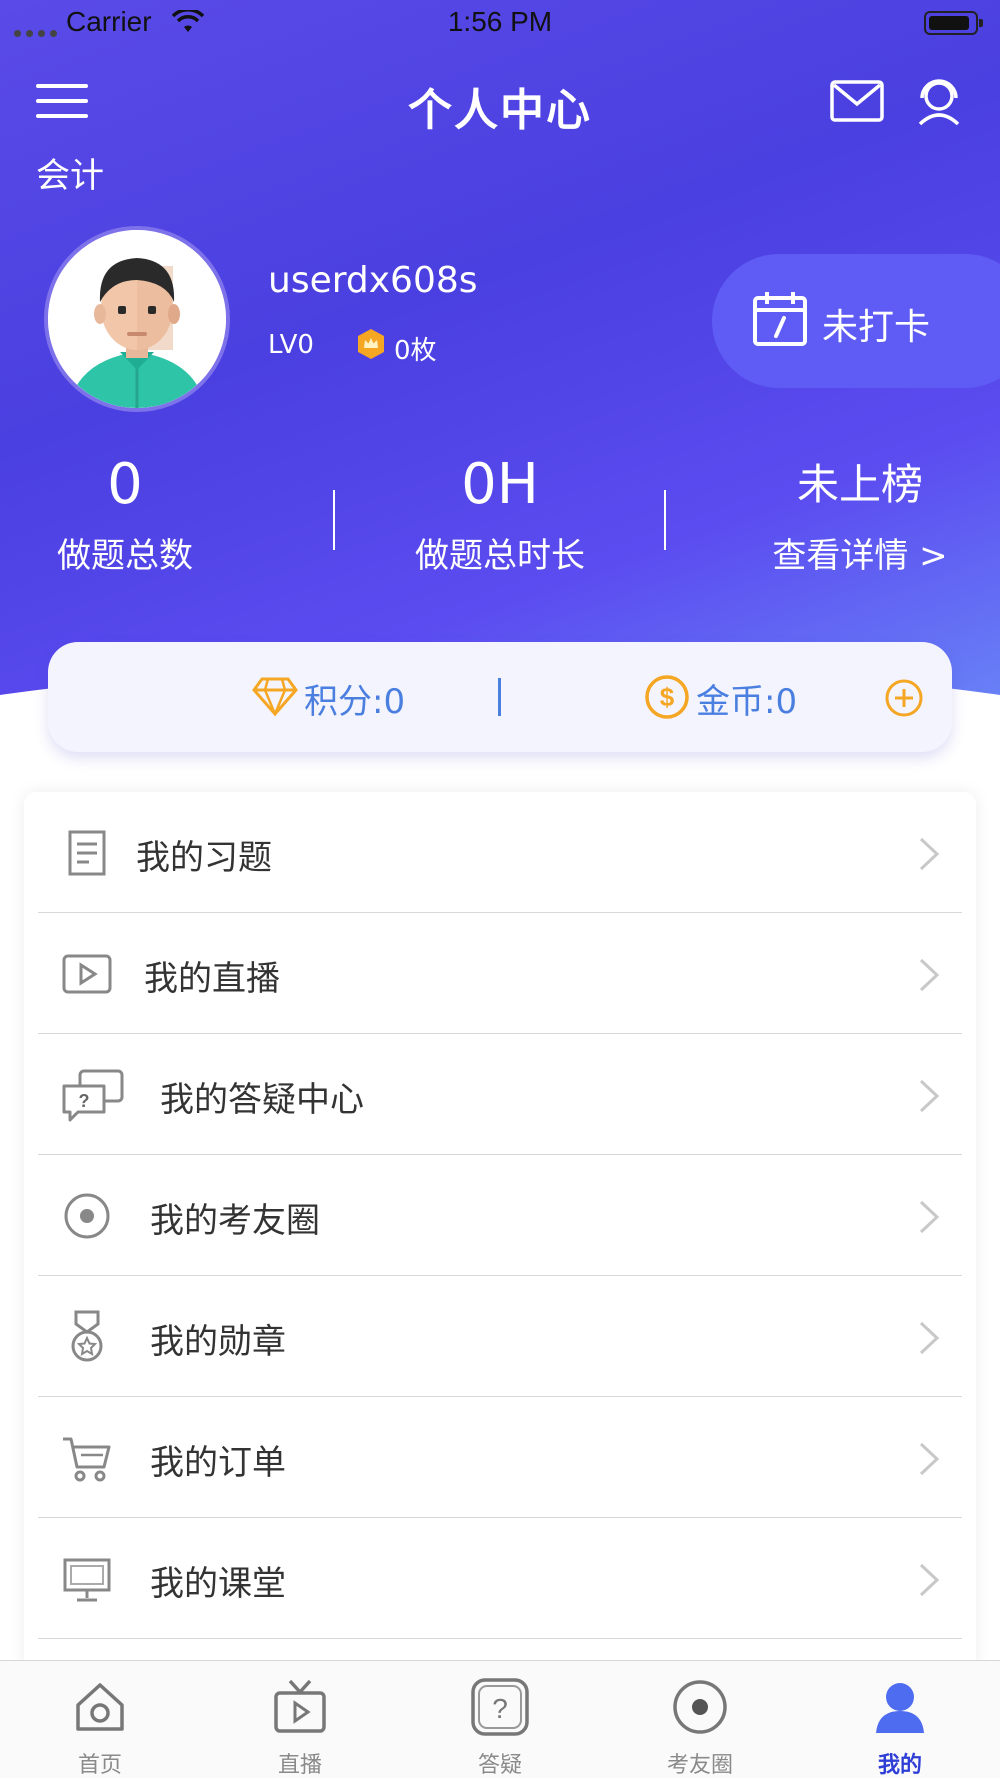  Describe the element at coordinates (900, 1708) in the screenshot. I see `user-icon` at that location.